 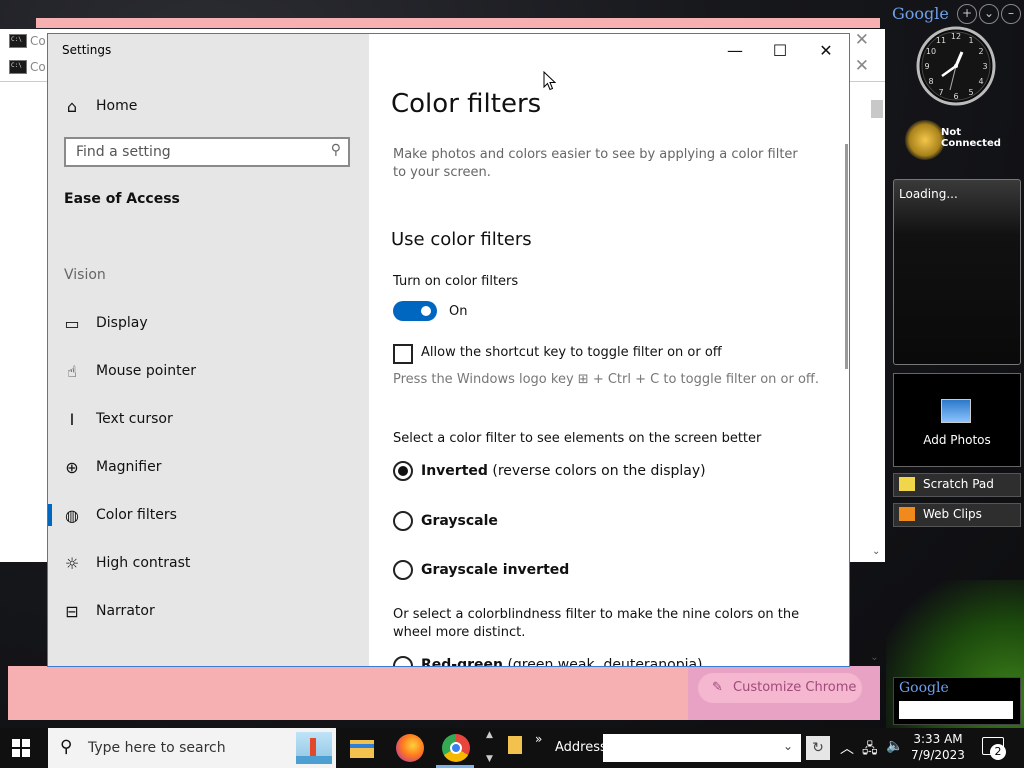 I want to click on close-button: ✕, so click(x=826, y=50).